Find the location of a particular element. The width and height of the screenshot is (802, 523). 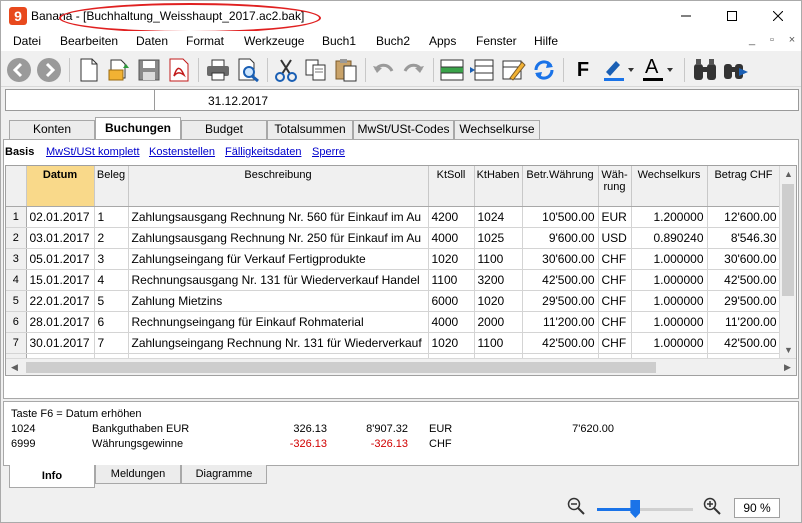

menu-werkzeuge: Werkzeuge is located at coordinates (274, 41).